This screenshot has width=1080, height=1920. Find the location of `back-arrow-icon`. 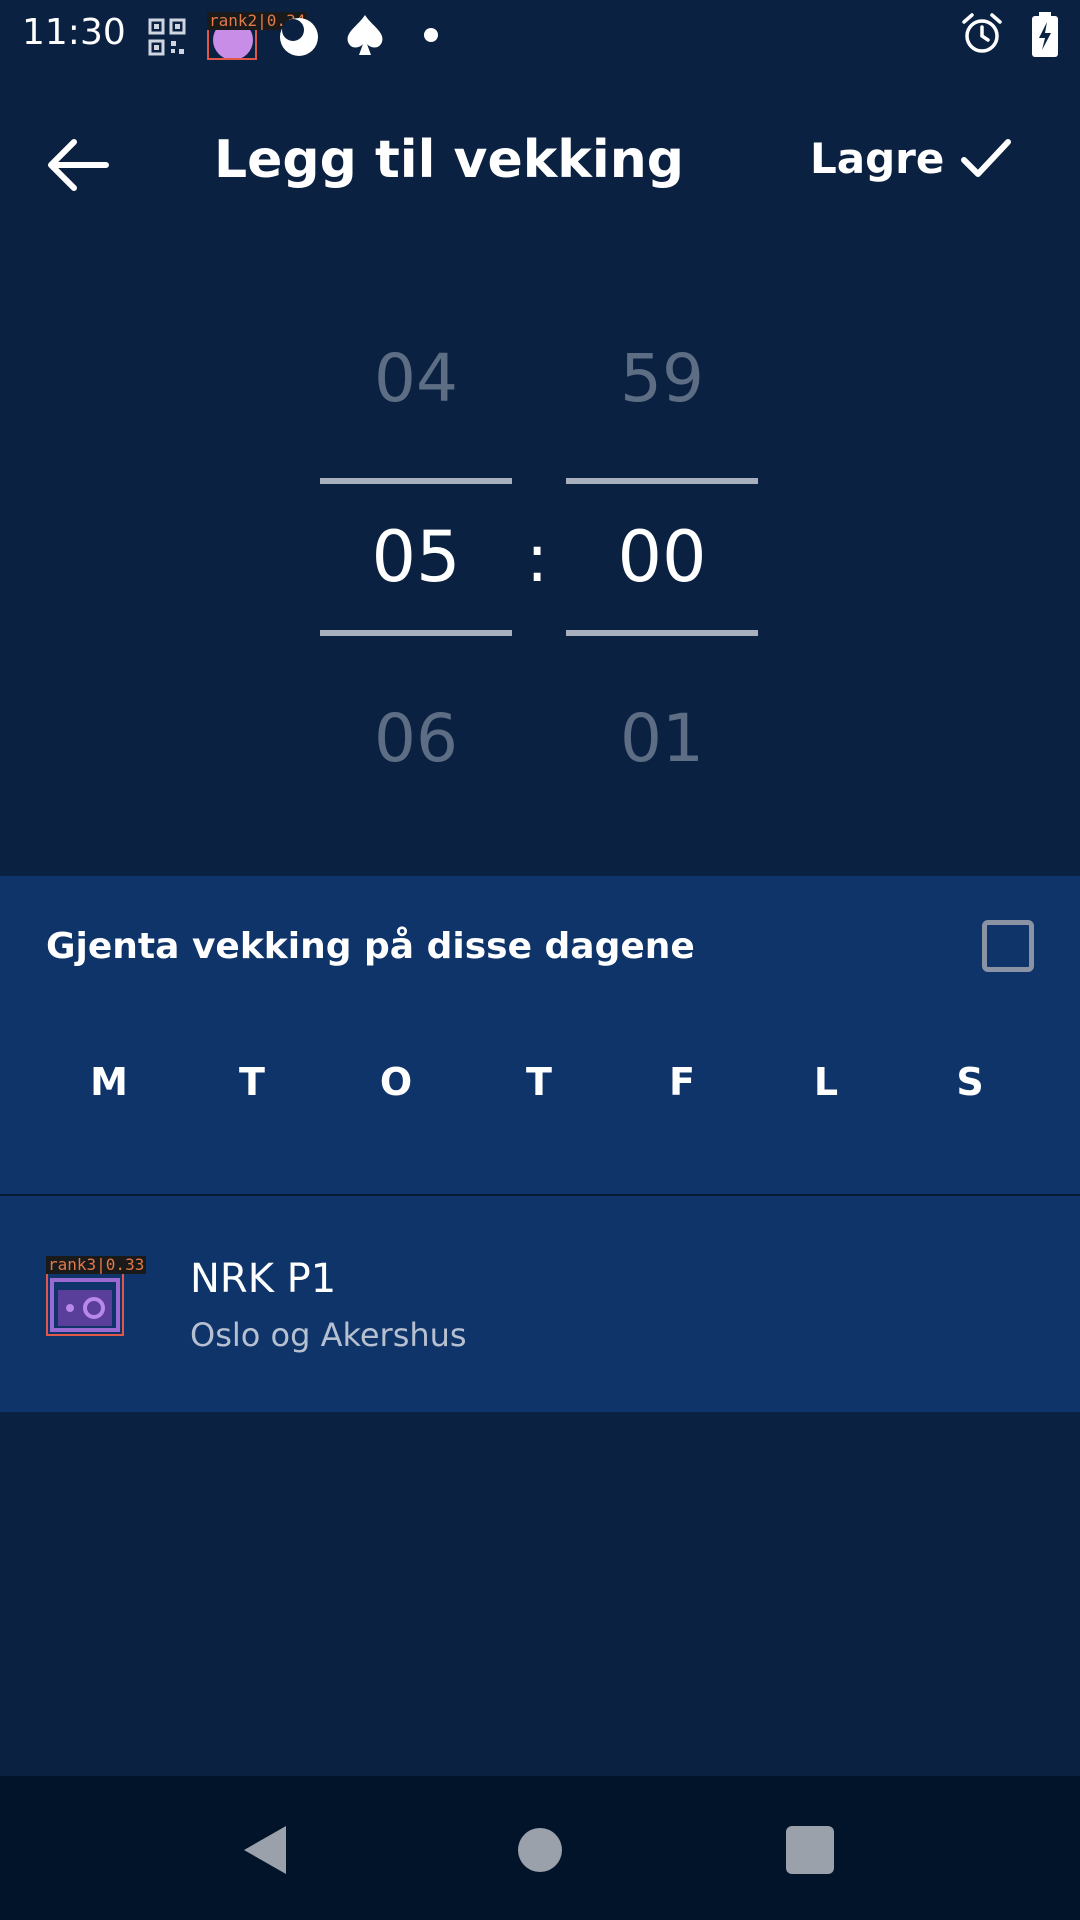

back-arrow-icon is located at coordinates (80, 165).